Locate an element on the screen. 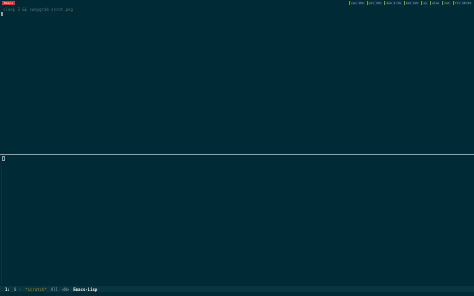 The height and width of the screenshot is (296, 474). fringe is located at coordinates (1, 223).